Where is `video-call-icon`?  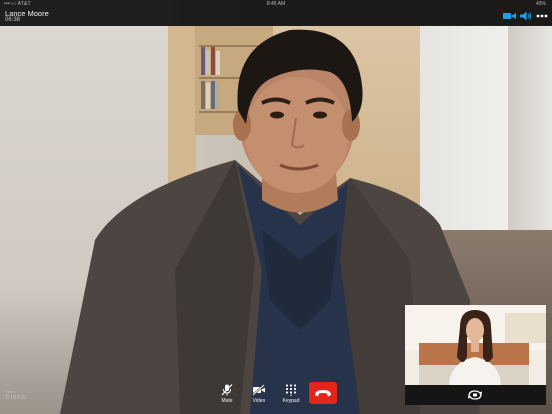 video-call-icon is located at coordinates (509, 16).